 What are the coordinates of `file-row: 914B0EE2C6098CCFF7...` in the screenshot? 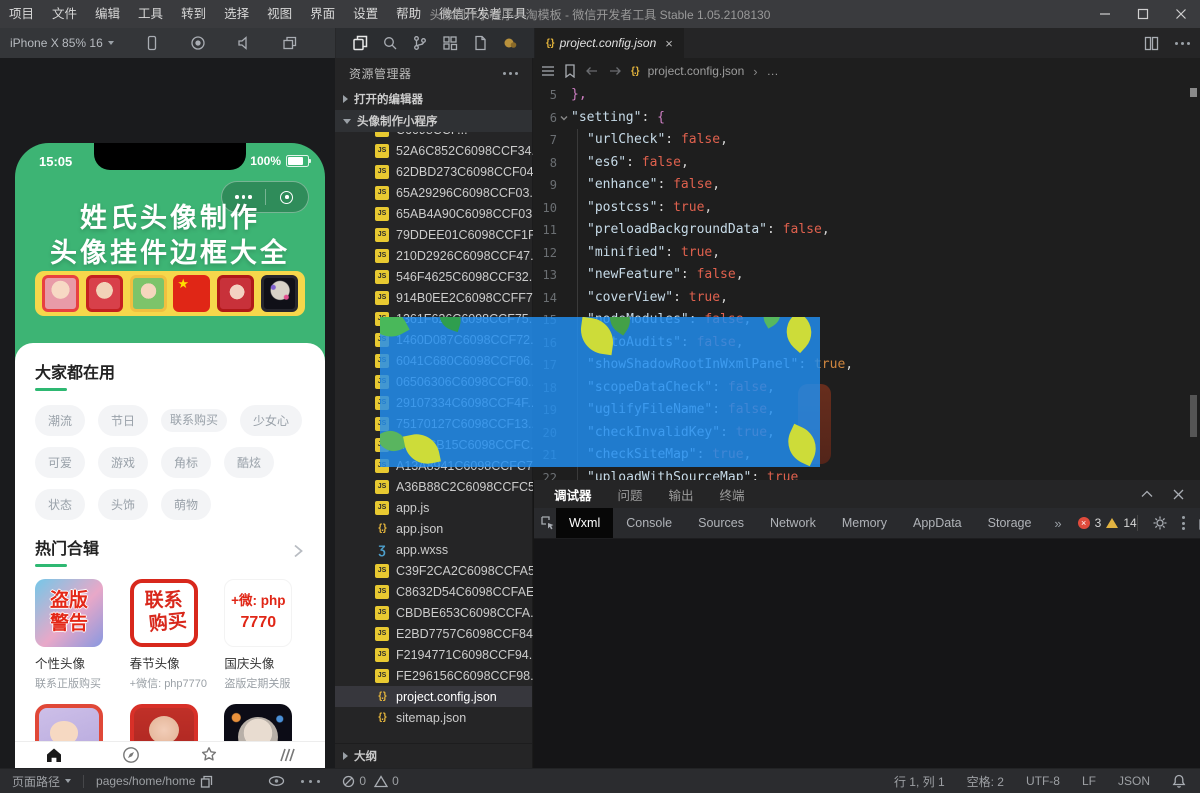 It's located at (439, 297).